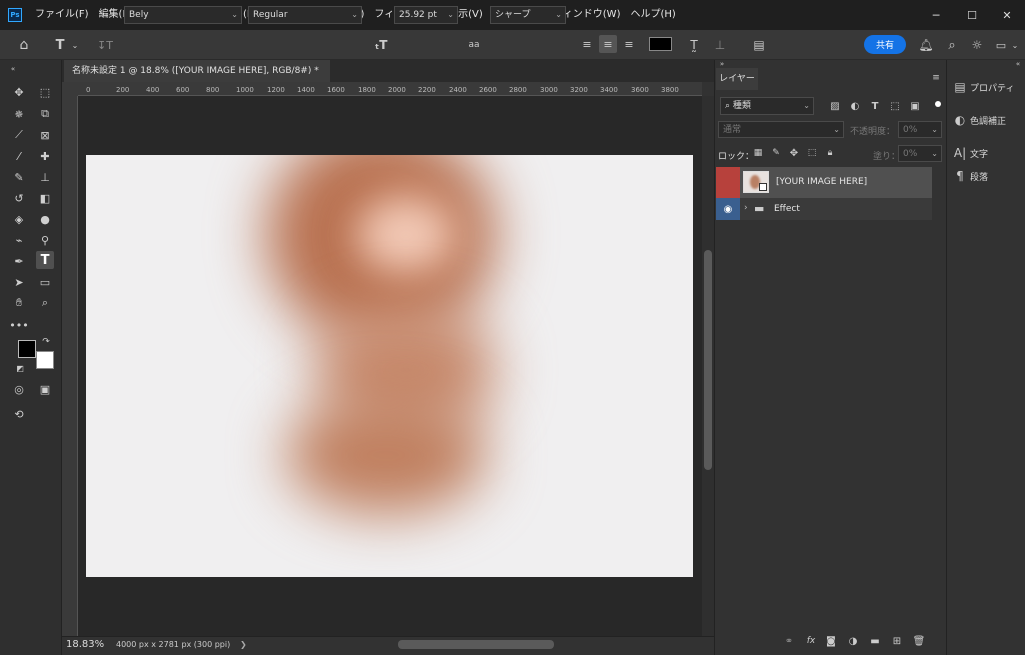 Image resolution: width=1025 pixels, height=655 pixels. What do you see at coordinates (426, 15) in the screenshot?
I see `font-size-select: 25.92 pt ⌄` at bounding box center [426, 15].